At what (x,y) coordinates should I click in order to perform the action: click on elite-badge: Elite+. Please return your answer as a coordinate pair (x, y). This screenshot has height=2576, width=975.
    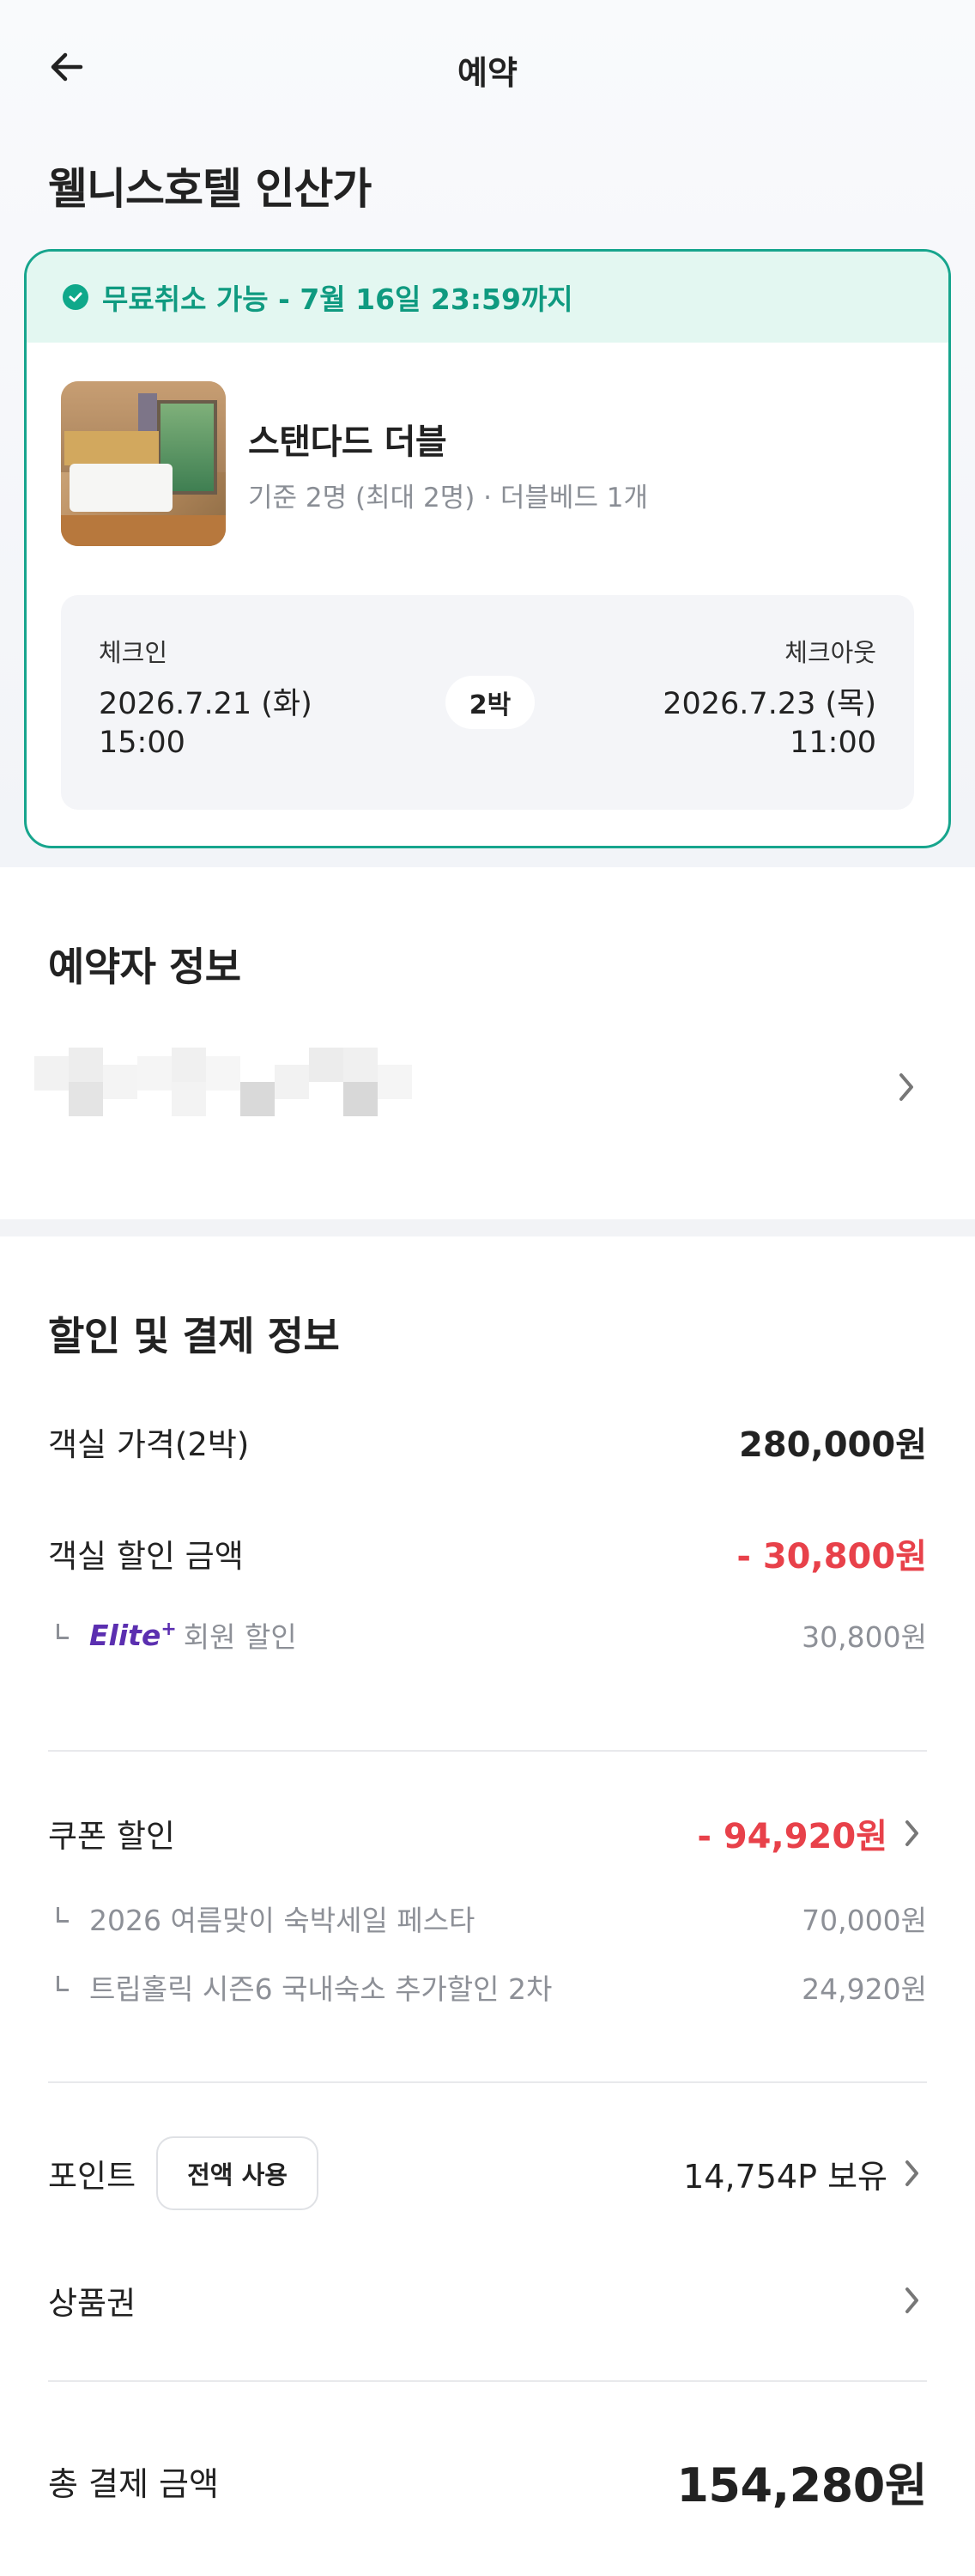
    Looking at the image, I should click on (133, 1635).